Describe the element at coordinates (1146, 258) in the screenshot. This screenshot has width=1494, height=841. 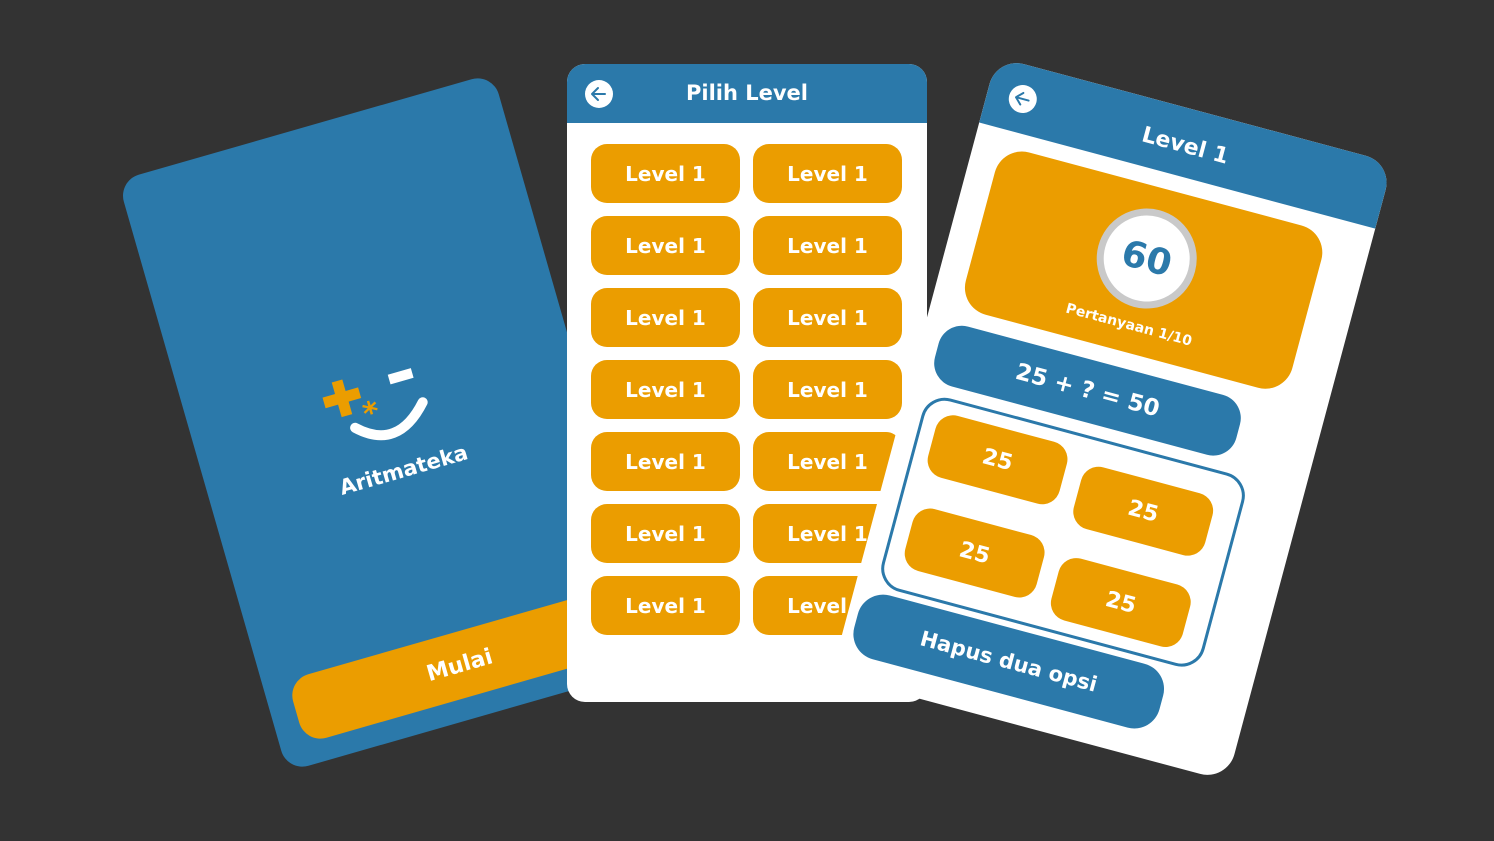
I see `timer: 60` at that location.